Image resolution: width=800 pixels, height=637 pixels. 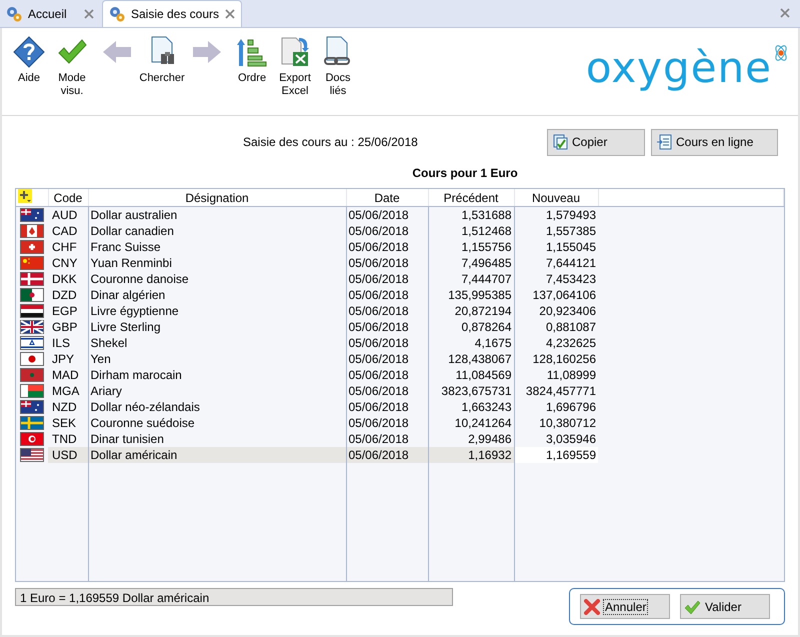 What do you see at coordinates (68, 214) in the screenshot?
I see `currency-code: AUD` at bounding box center [68, 214].